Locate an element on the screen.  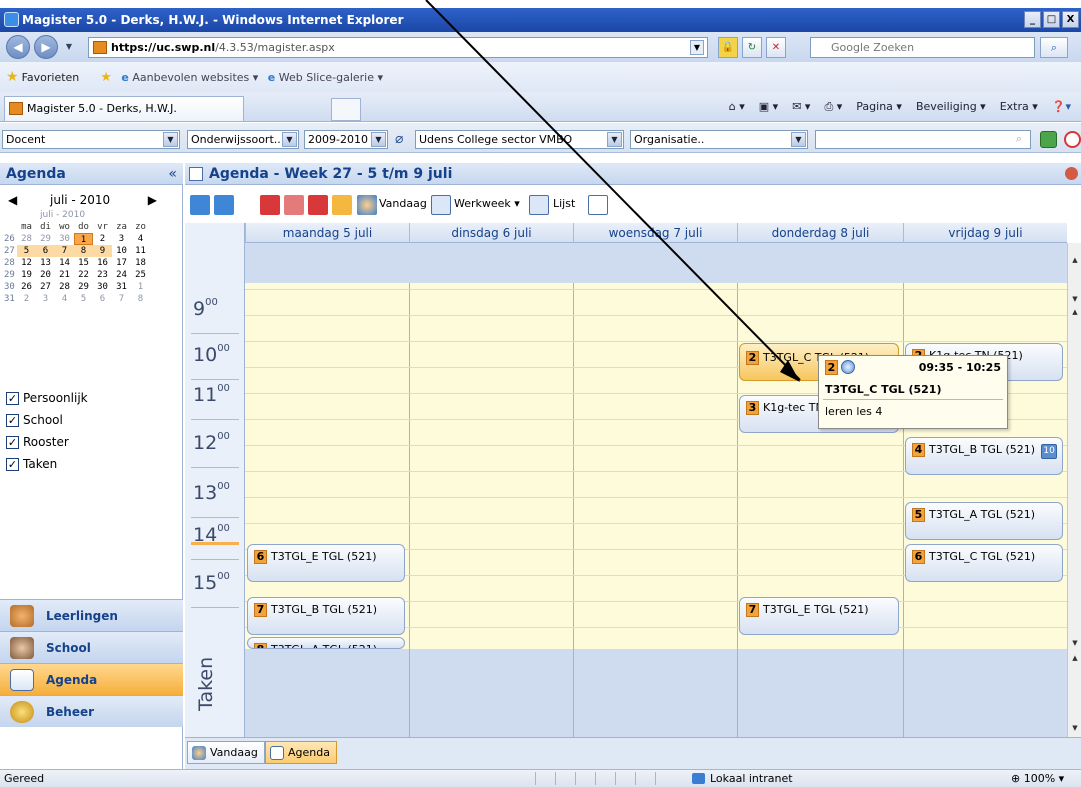
calendar-day: 28 is located at coordinates (26, 239).